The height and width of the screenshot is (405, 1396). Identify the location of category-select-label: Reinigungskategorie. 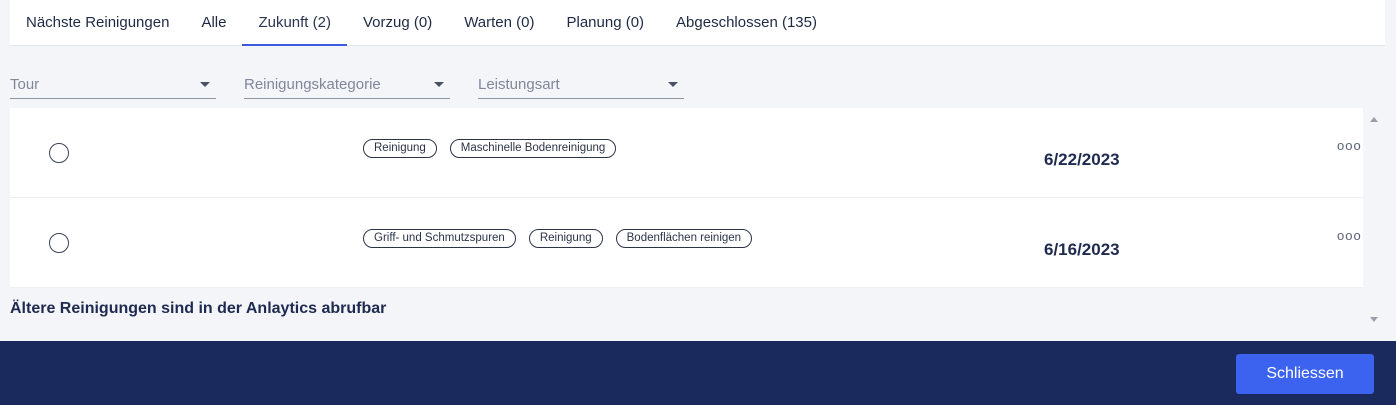
(312, 84).